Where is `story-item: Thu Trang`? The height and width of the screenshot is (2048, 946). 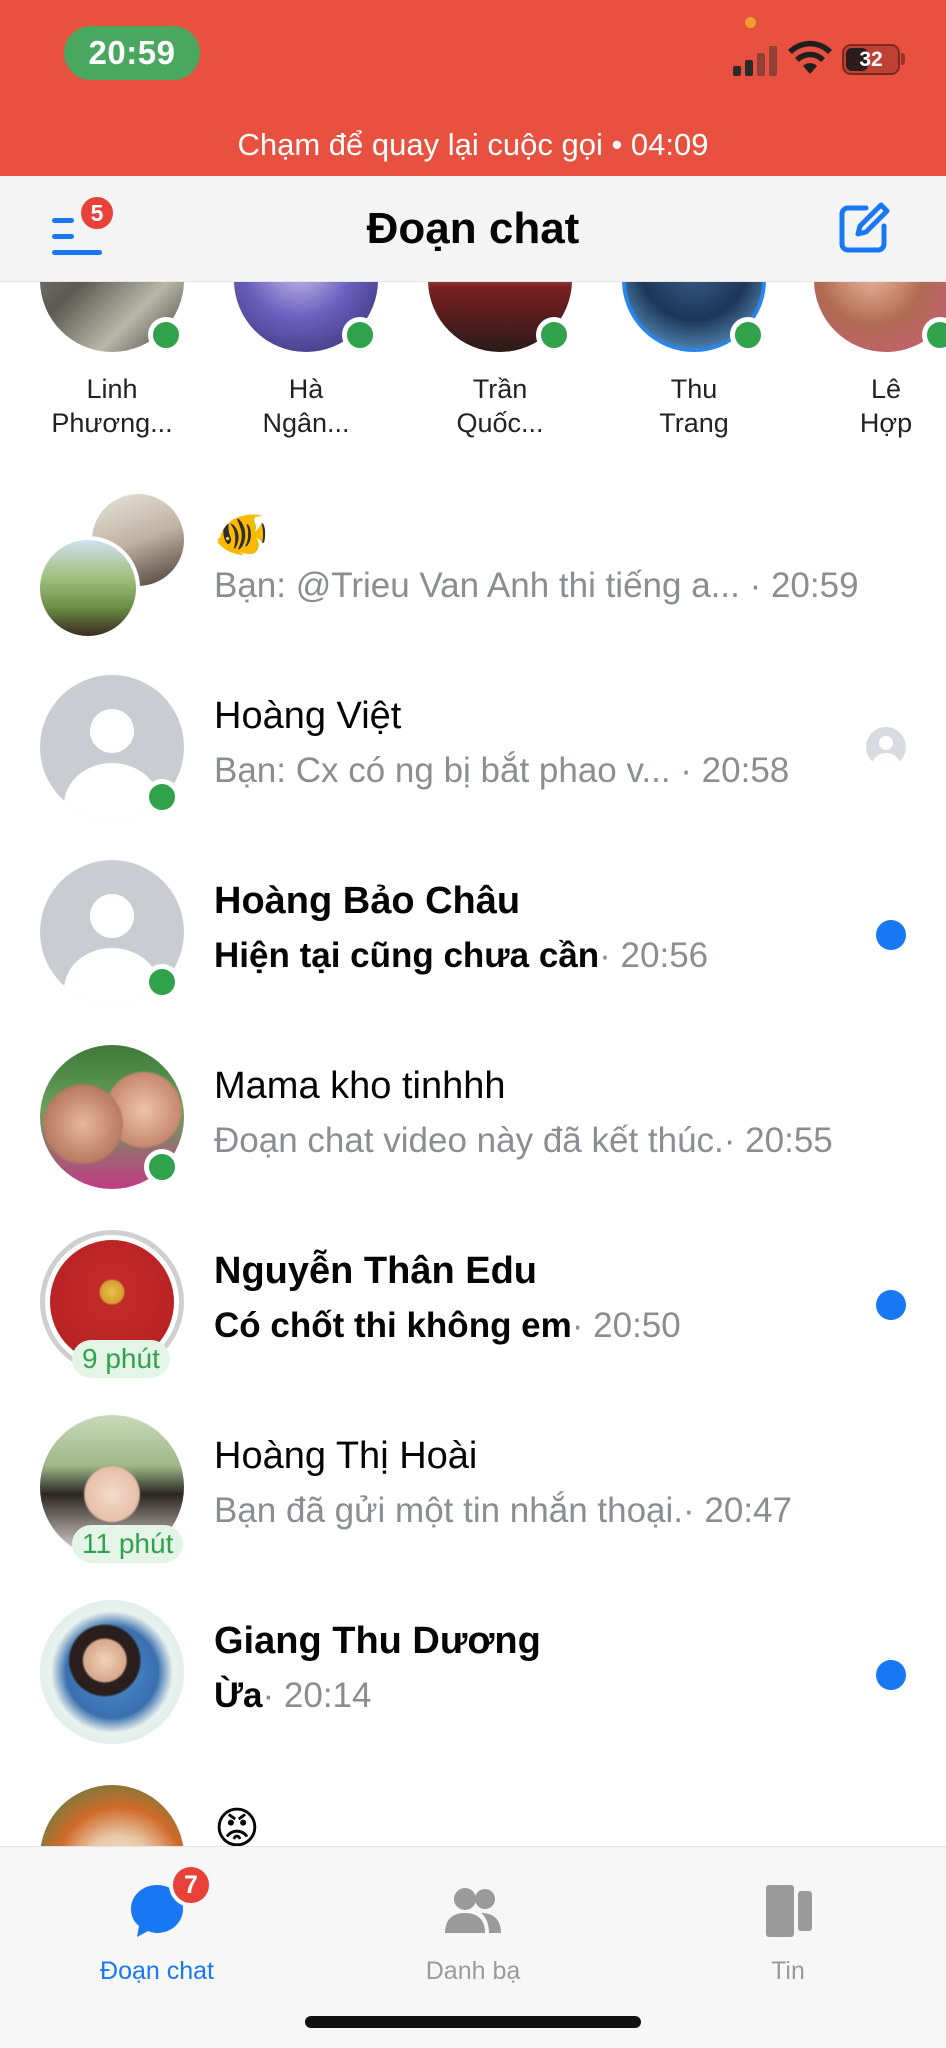 story-item: Thu Trang is located at coordinates (694, 366).